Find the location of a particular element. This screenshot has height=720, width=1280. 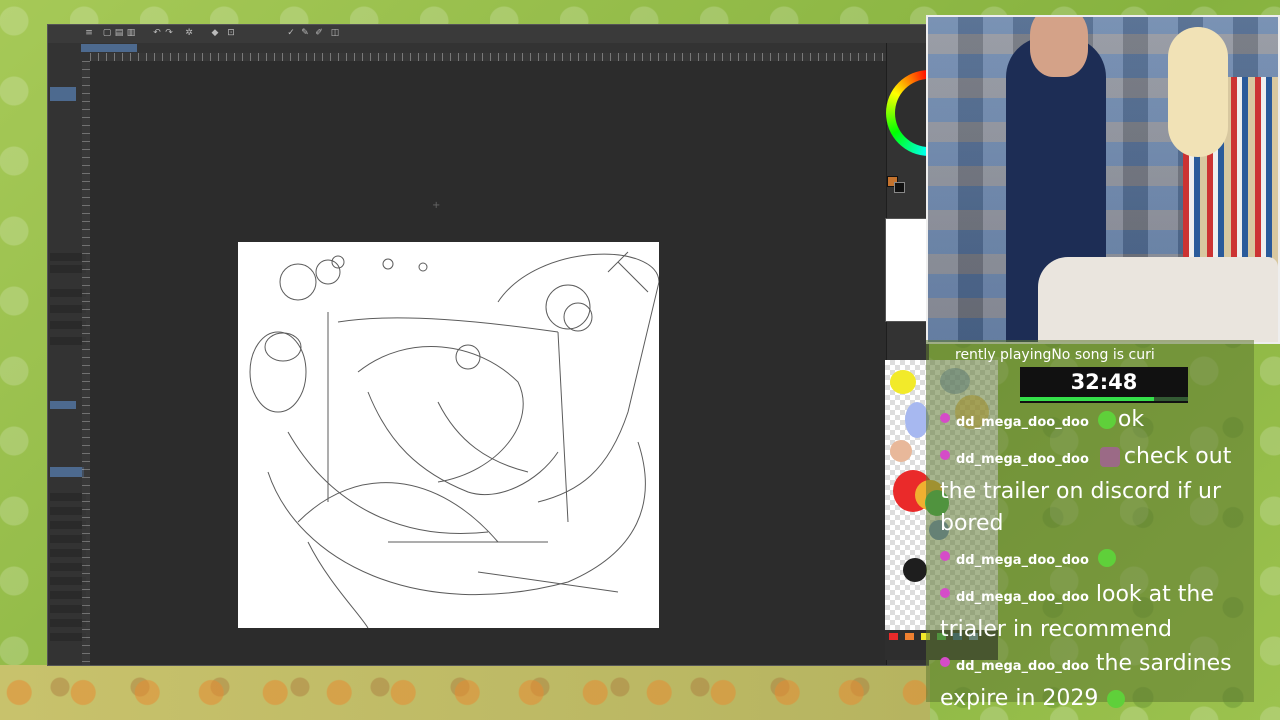

selected-property is located at coordinates (63, 405).